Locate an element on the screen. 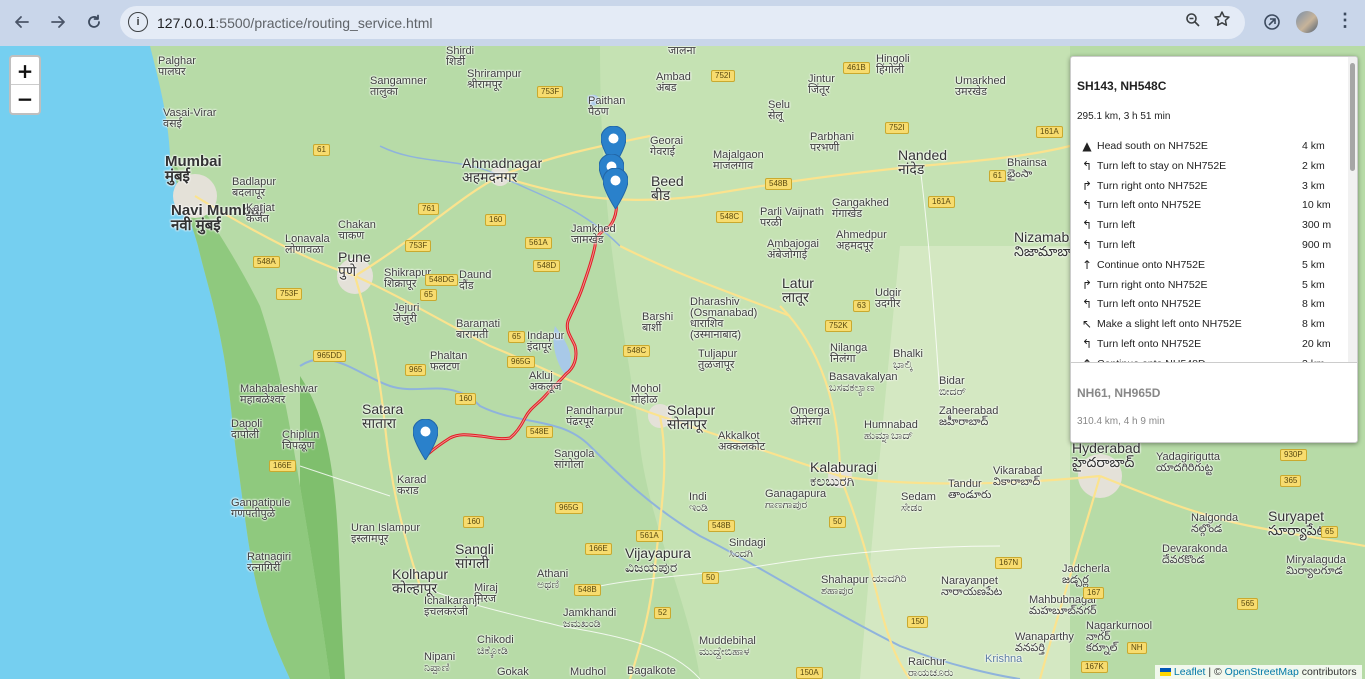 This screenshot has height=679, width=1365. instruction-distance: 10 km is located at coordinates (1316, 205).